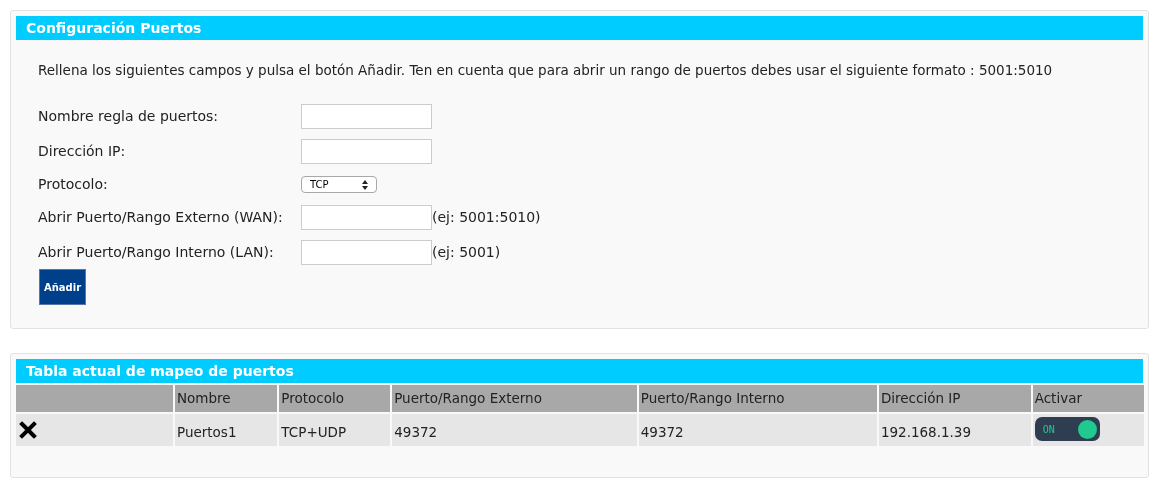  Describe the element at coordinates (1067, 429) in the screenshot. I see `toggle-switch: ON` at that location.